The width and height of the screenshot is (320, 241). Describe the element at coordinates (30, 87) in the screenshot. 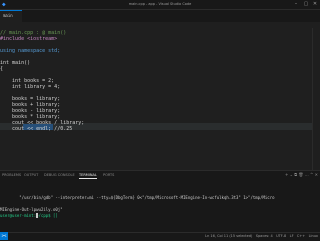

I see `code-line: int library = 4;` at that location.